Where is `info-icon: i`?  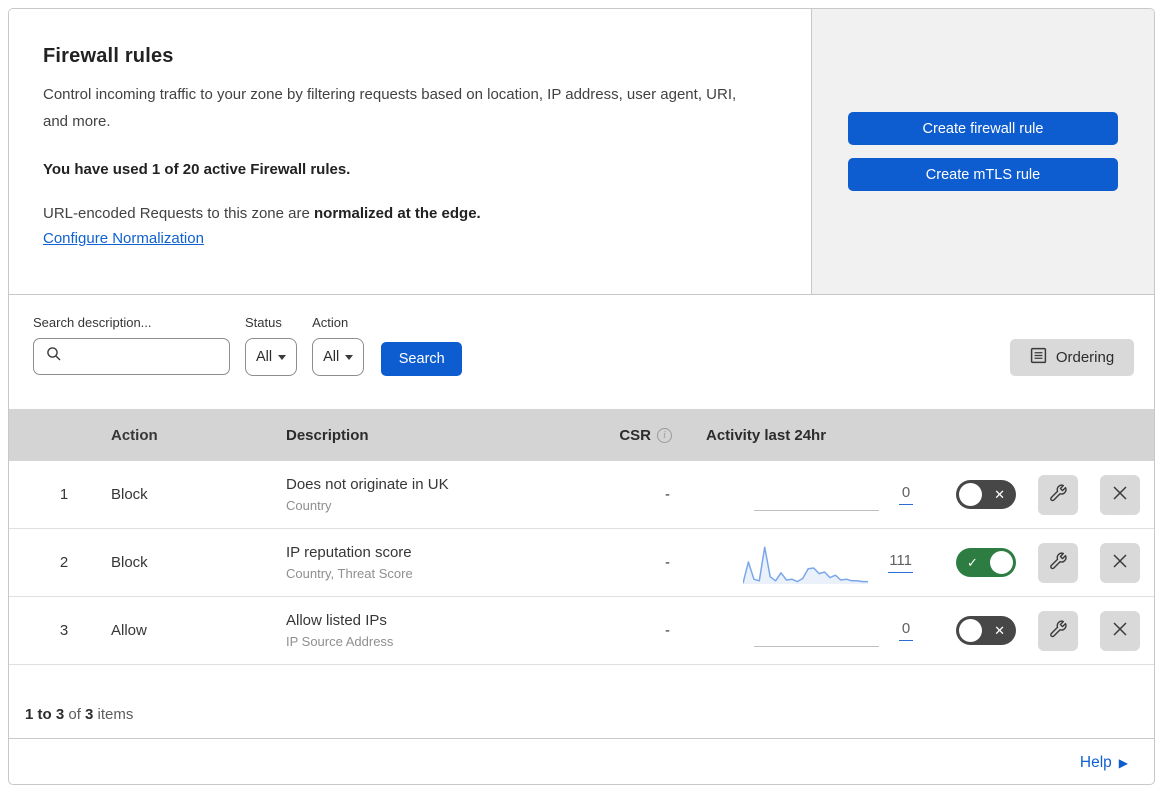 info-icon: i is located at coordinates (664, 435).